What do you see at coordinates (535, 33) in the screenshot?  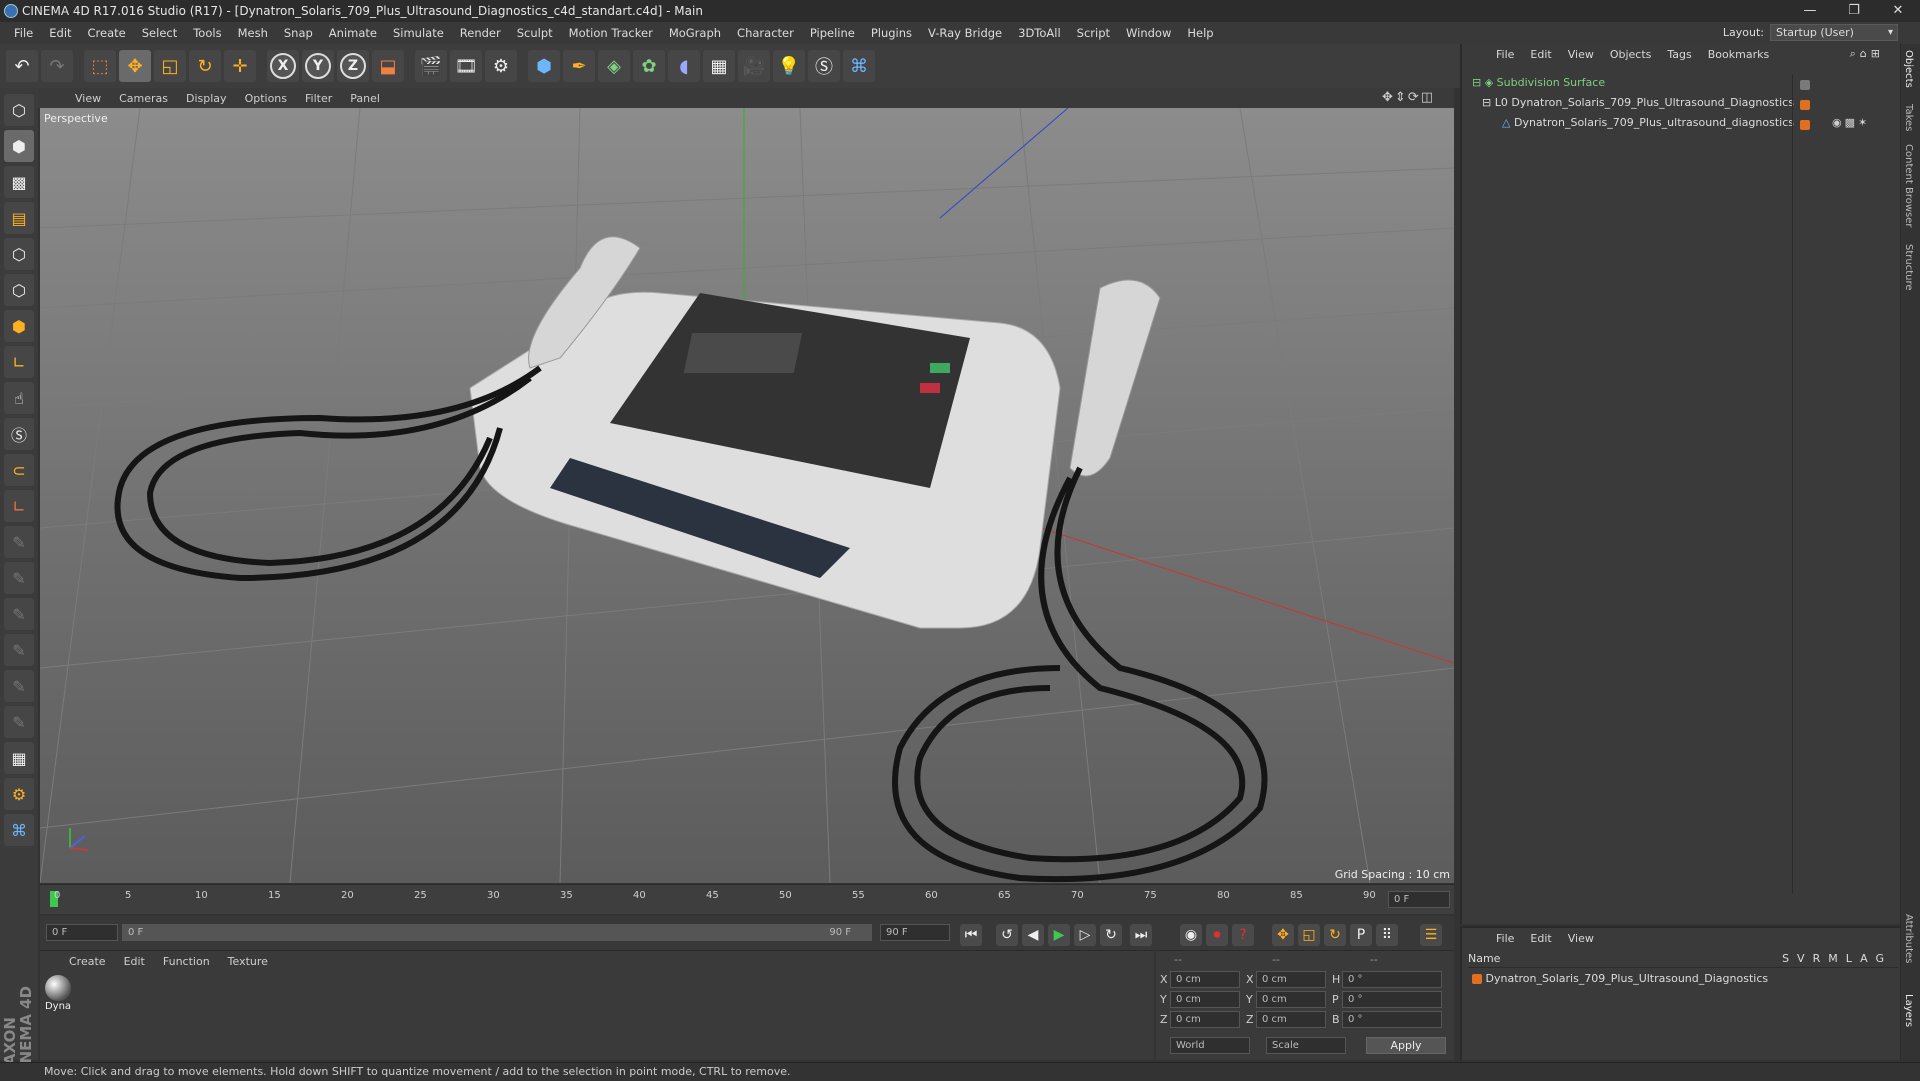 I see `menu-sculpt: Sculpt` at bounding box center [535, 33].